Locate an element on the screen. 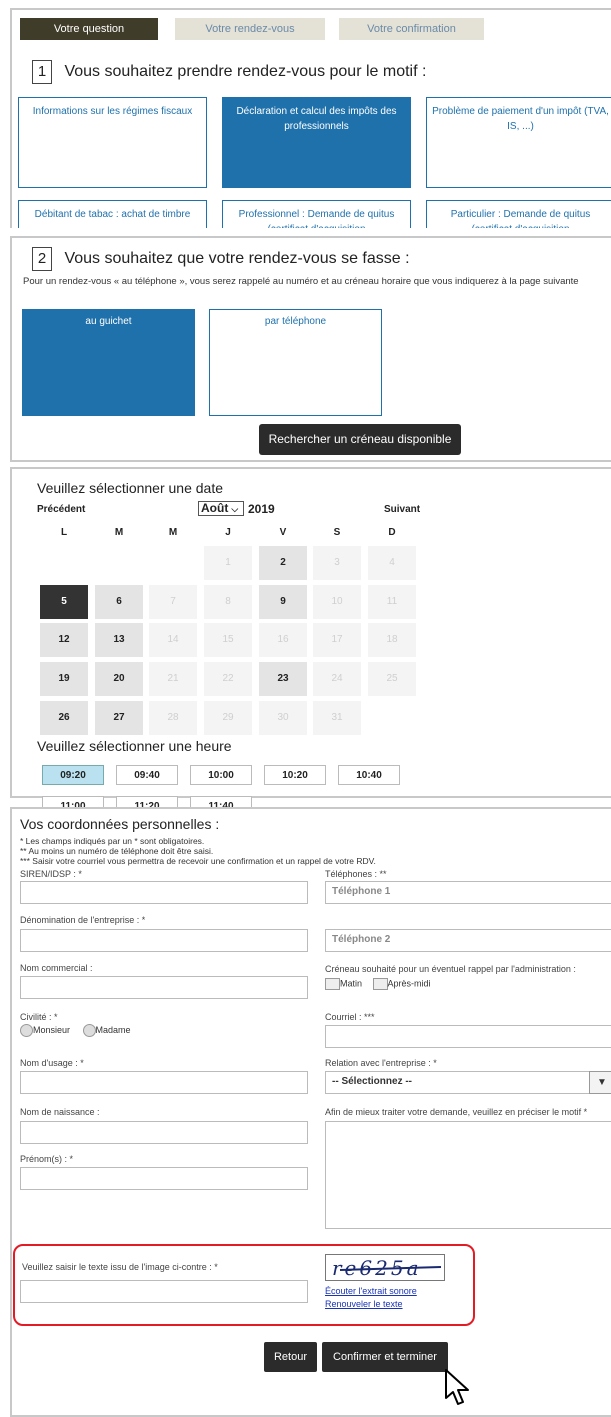 This screenshot has height=1417, width=611. calendar-day: 21 is located at coordinates (173, 679).